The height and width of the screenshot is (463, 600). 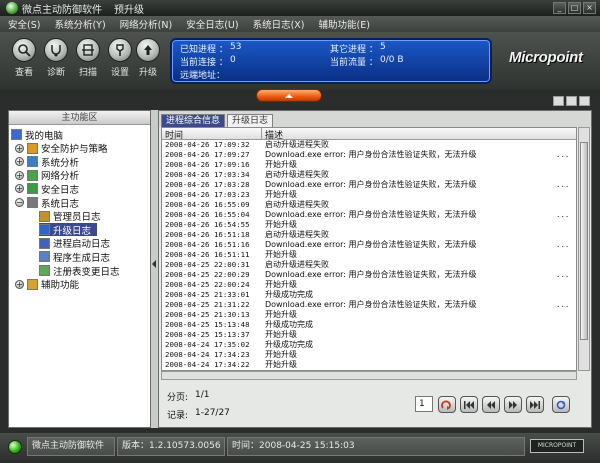 I want to click on tree-item: − 系统日志, so click(x=47, y=203).